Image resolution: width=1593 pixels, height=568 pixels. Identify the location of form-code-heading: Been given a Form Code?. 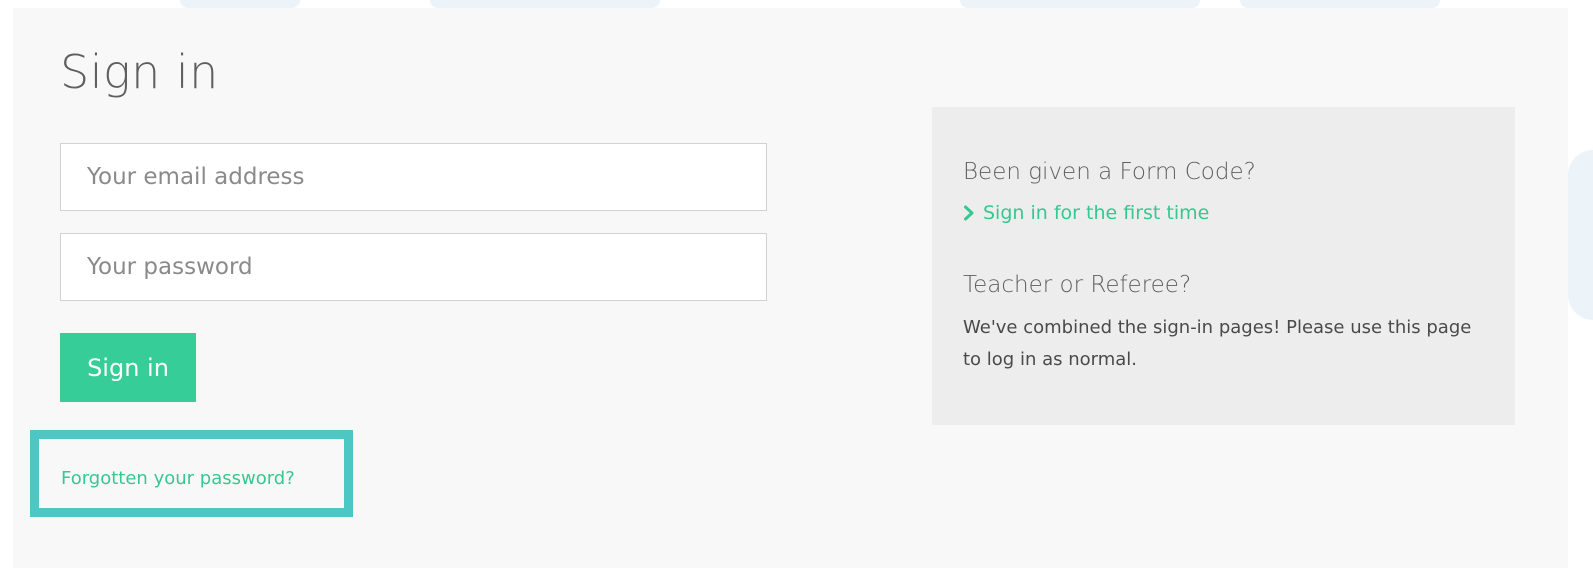
(1109, 172).